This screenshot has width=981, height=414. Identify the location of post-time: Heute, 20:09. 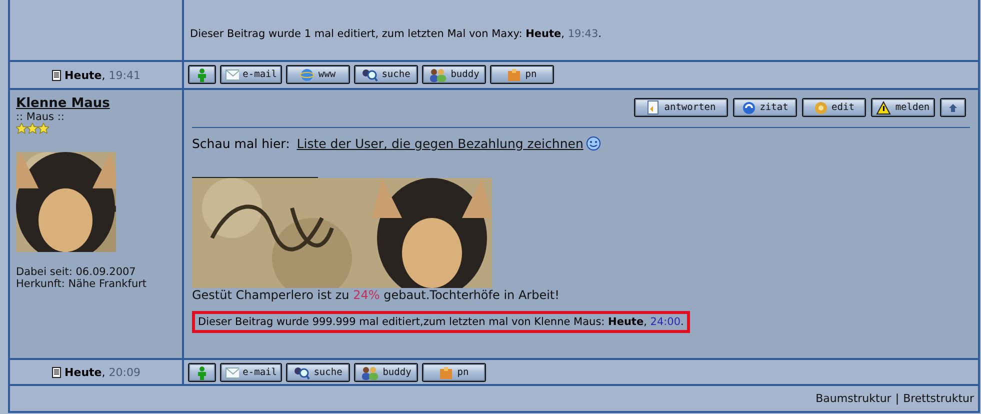
(102, 372).